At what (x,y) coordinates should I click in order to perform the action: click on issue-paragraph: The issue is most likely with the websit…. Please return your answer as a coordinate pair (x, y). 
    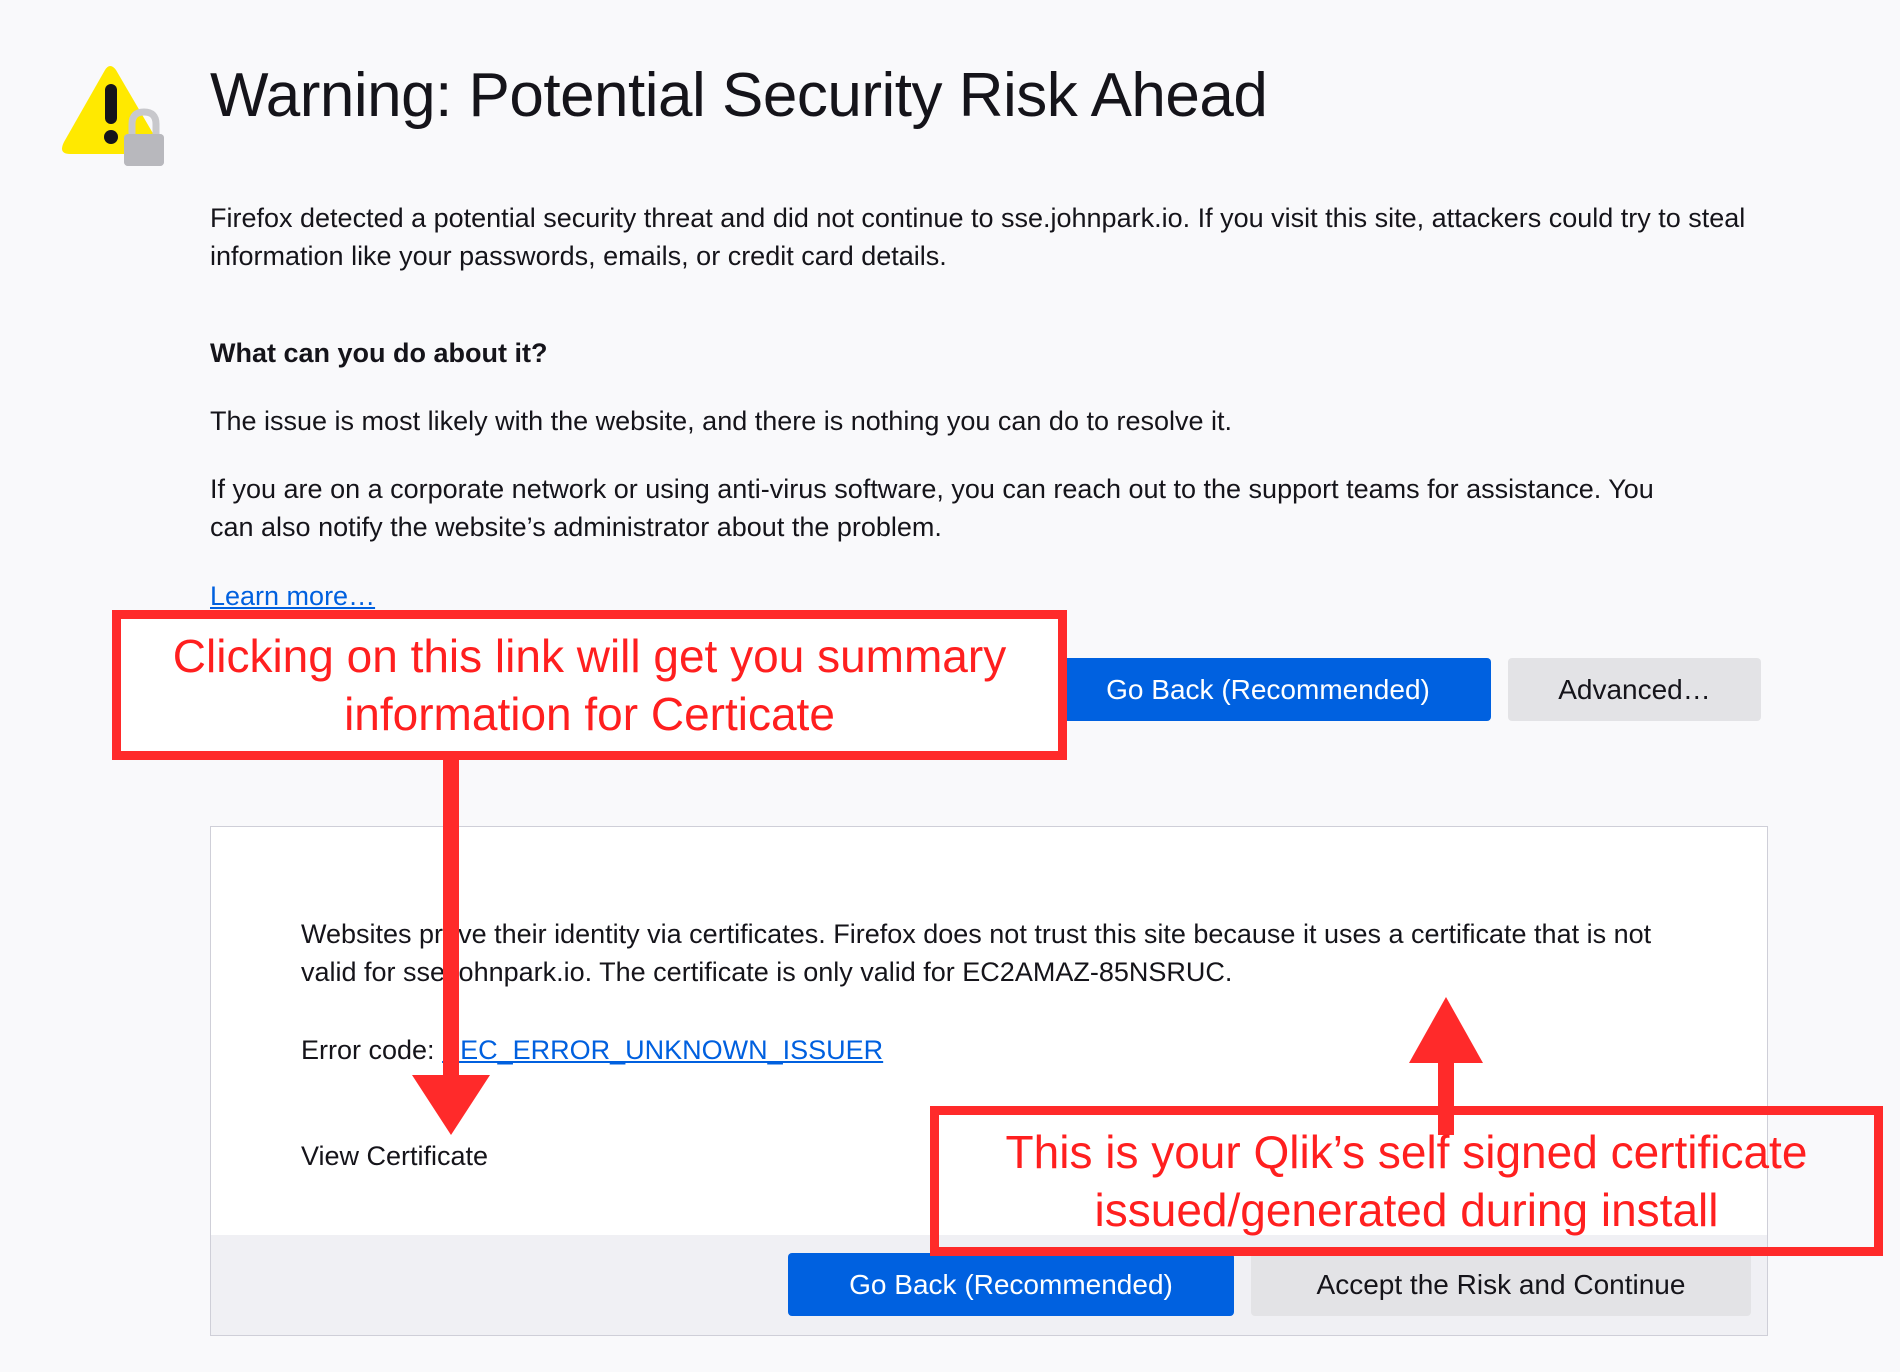
    Looking at the image, I should click on (721, 421).